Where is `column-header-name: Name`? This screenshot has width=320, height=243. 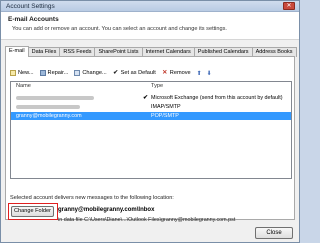 column-header-name: Name is located at coordinates (23, 86).